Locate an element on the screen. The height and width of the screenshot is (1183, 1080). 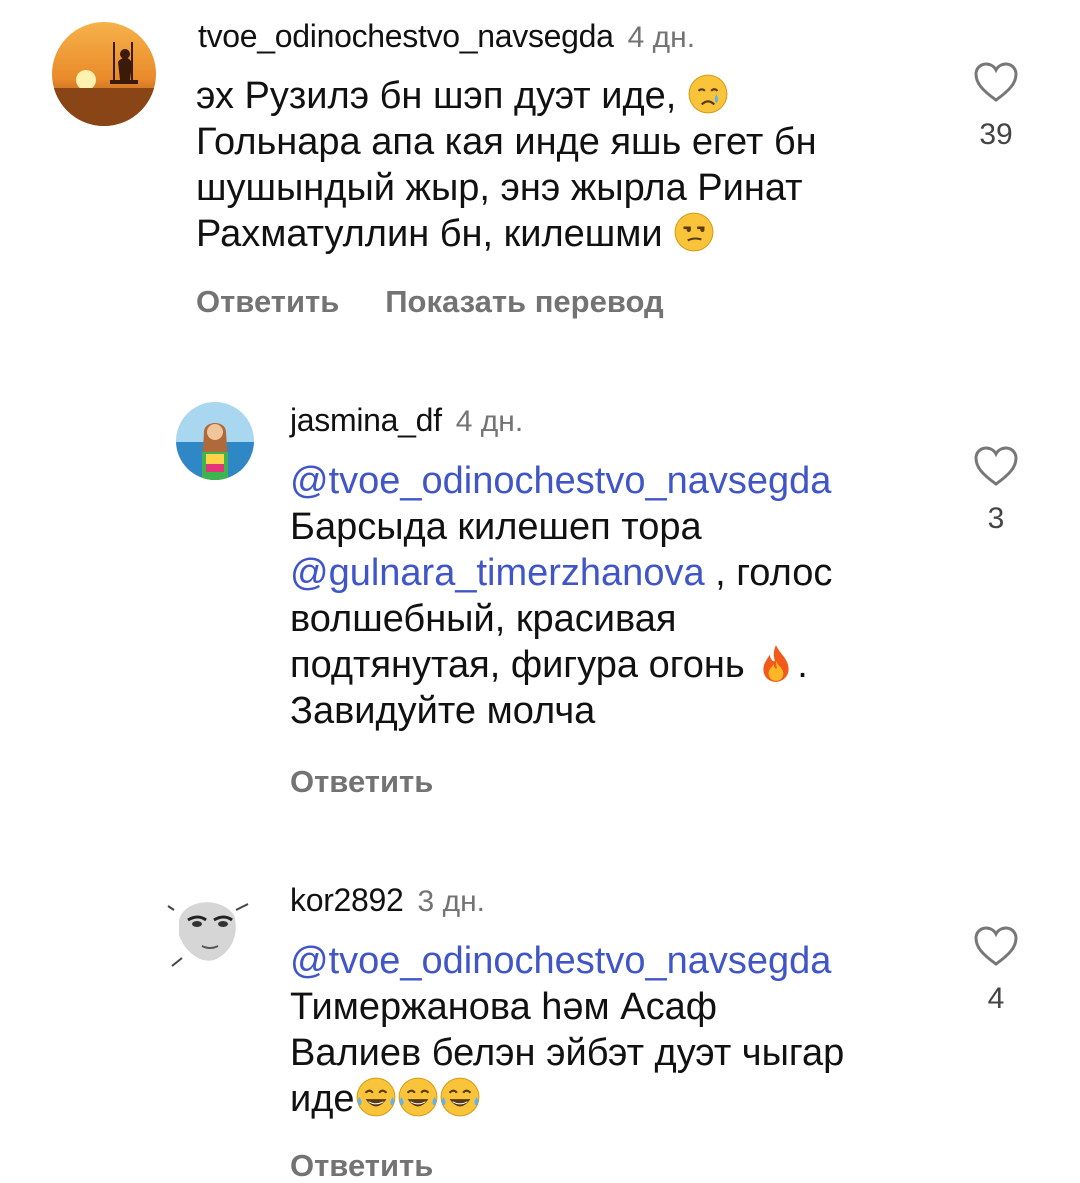
comment-header: jasmina_df 4 дн. is located at coordinates (406, 420).